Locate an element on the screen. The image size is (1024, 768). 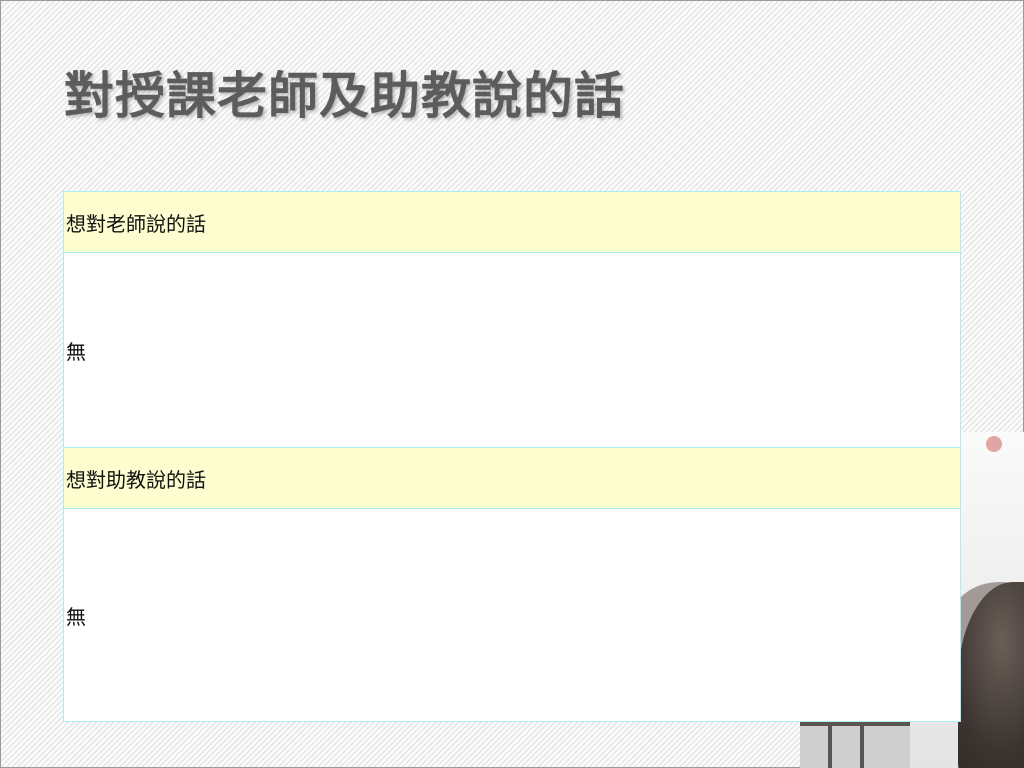
slide-title: 對授課老師及助教說的話 is located at coordinates (344, 96).